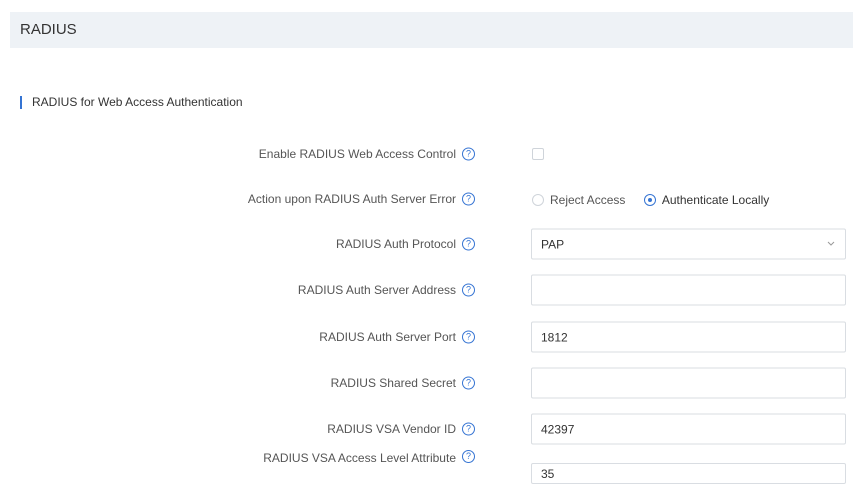 This screenshot has height=484, width=854. Describe the element at coordinates (431, 30) in the screenshot. I see `page-header: RADIUS` at that location.